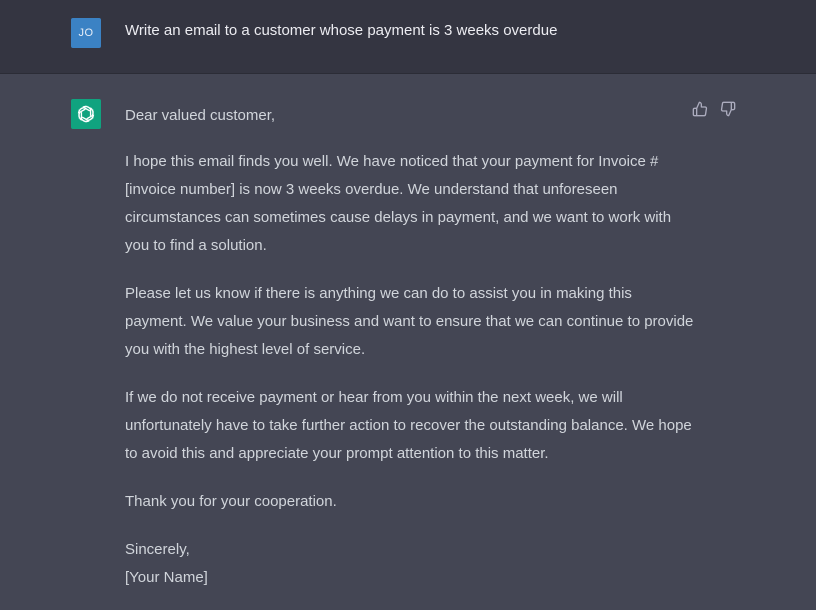  Describe the element at coordinates (728, 109) in the screenshot. I see `thumbs-down-icon` at that location.